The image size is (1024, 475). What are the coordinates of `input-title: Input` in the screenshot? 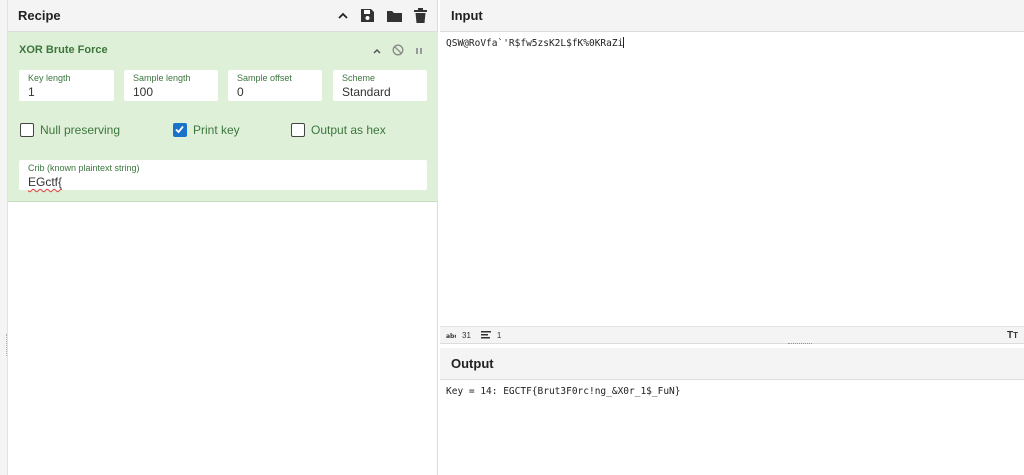 It's located at (467, 15).